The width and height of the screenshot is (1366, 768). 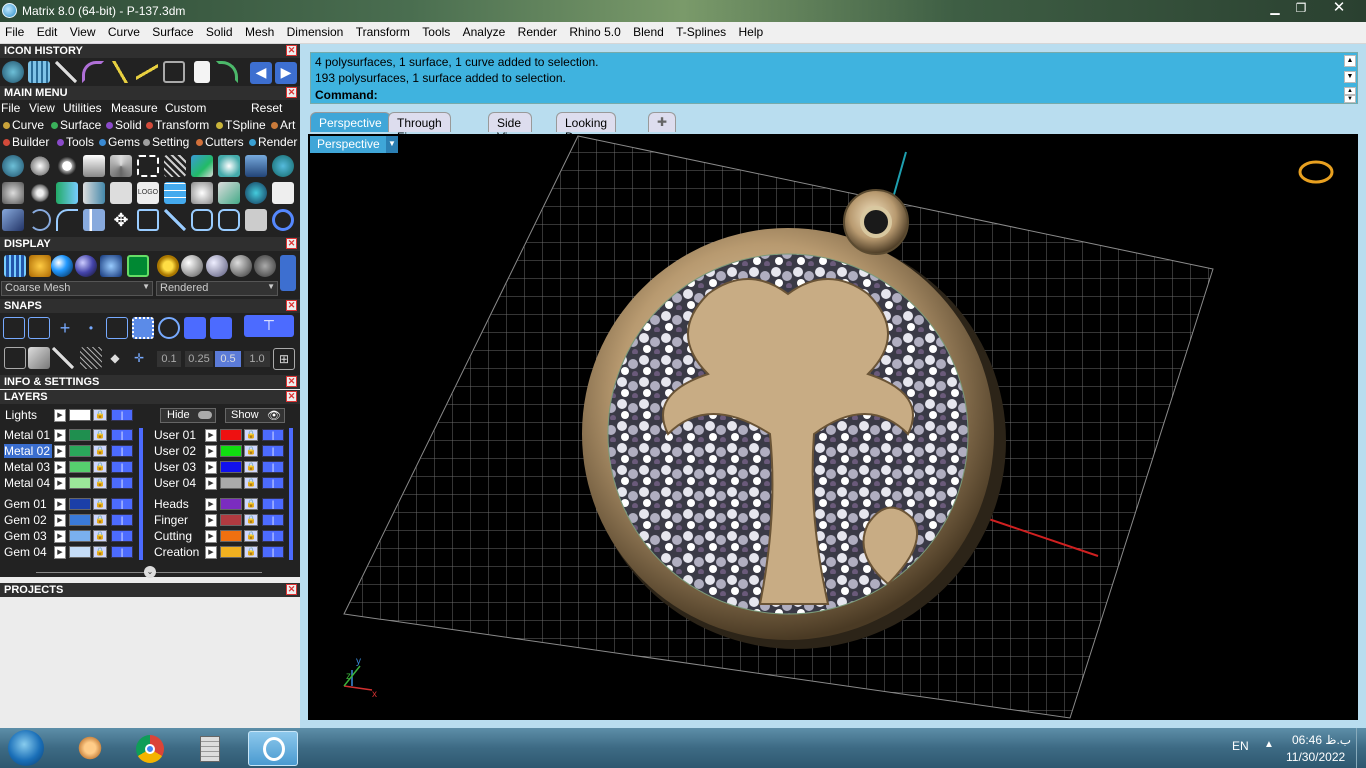 What do you see at coordinates (283, 193) in the screenshot?
I see `save-icon` at bounding box center [283, 193].